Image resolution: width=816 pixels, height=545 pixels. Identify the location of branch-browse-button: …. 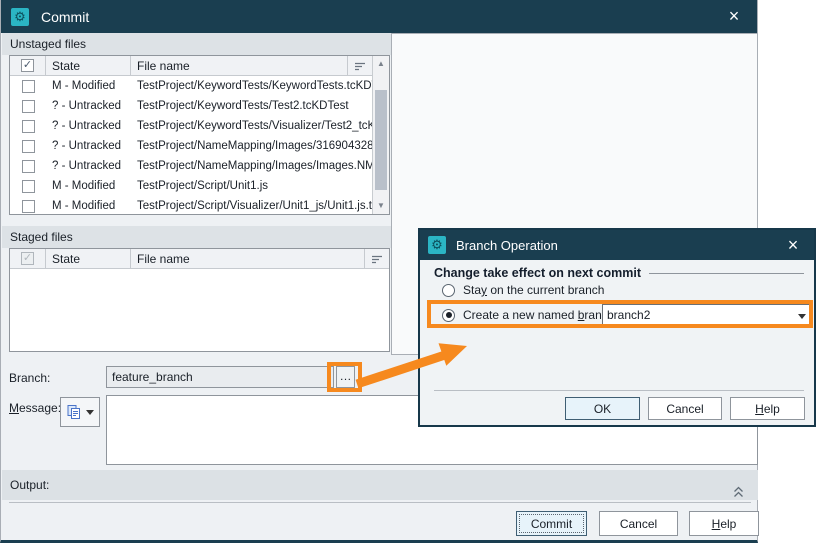
(345, 377).